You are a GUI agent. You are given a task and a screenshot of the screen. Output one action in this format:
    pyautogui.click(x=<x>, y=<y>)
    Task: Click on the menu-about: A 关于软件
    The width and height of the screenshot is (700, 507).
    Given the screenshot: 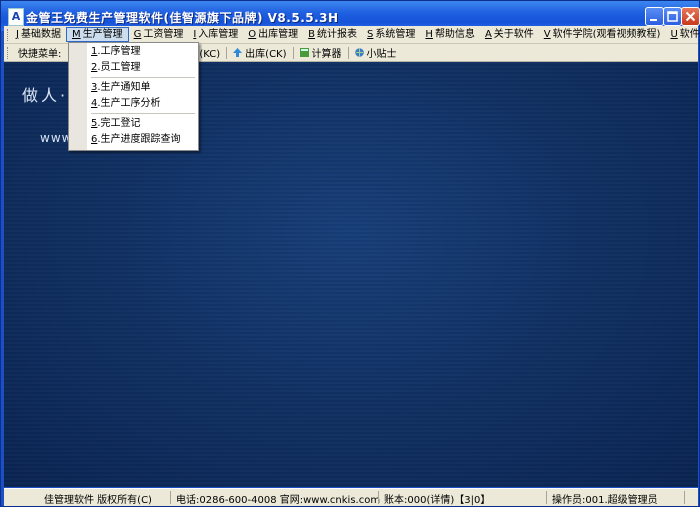 What is the action you would take?
    pyautogui.click(x=509, y=34)
    